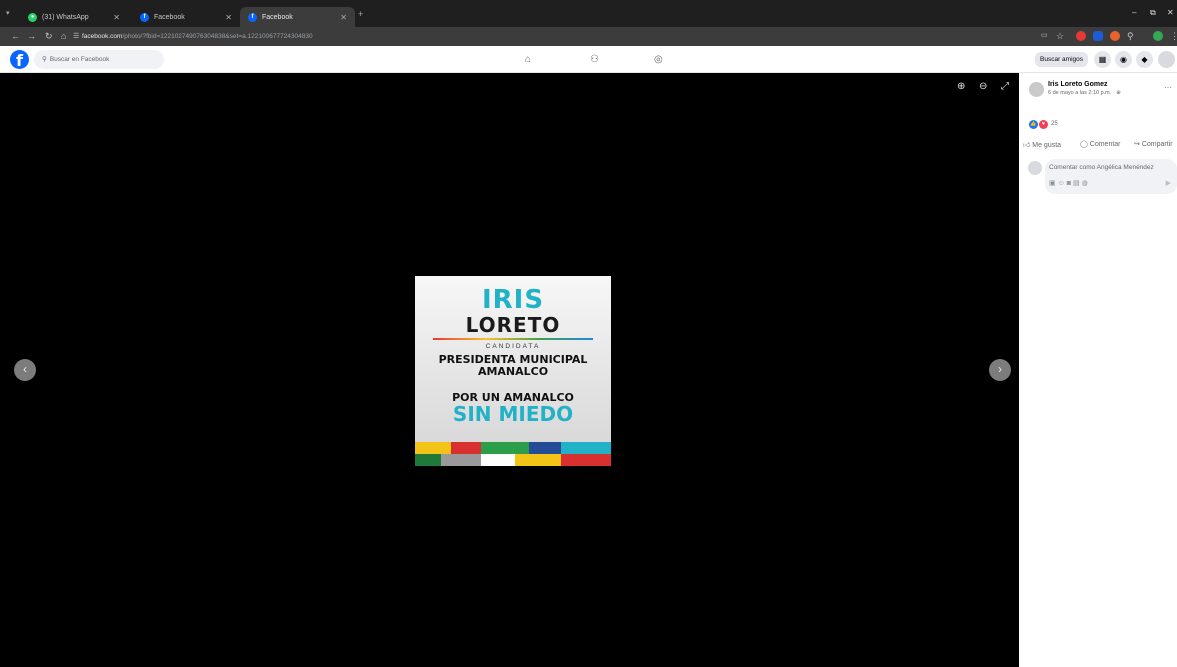 Image resolution: width=1177 pixels, height=667 pixels. I want to click on facebook-logo-icon: f, so click(19, 60).